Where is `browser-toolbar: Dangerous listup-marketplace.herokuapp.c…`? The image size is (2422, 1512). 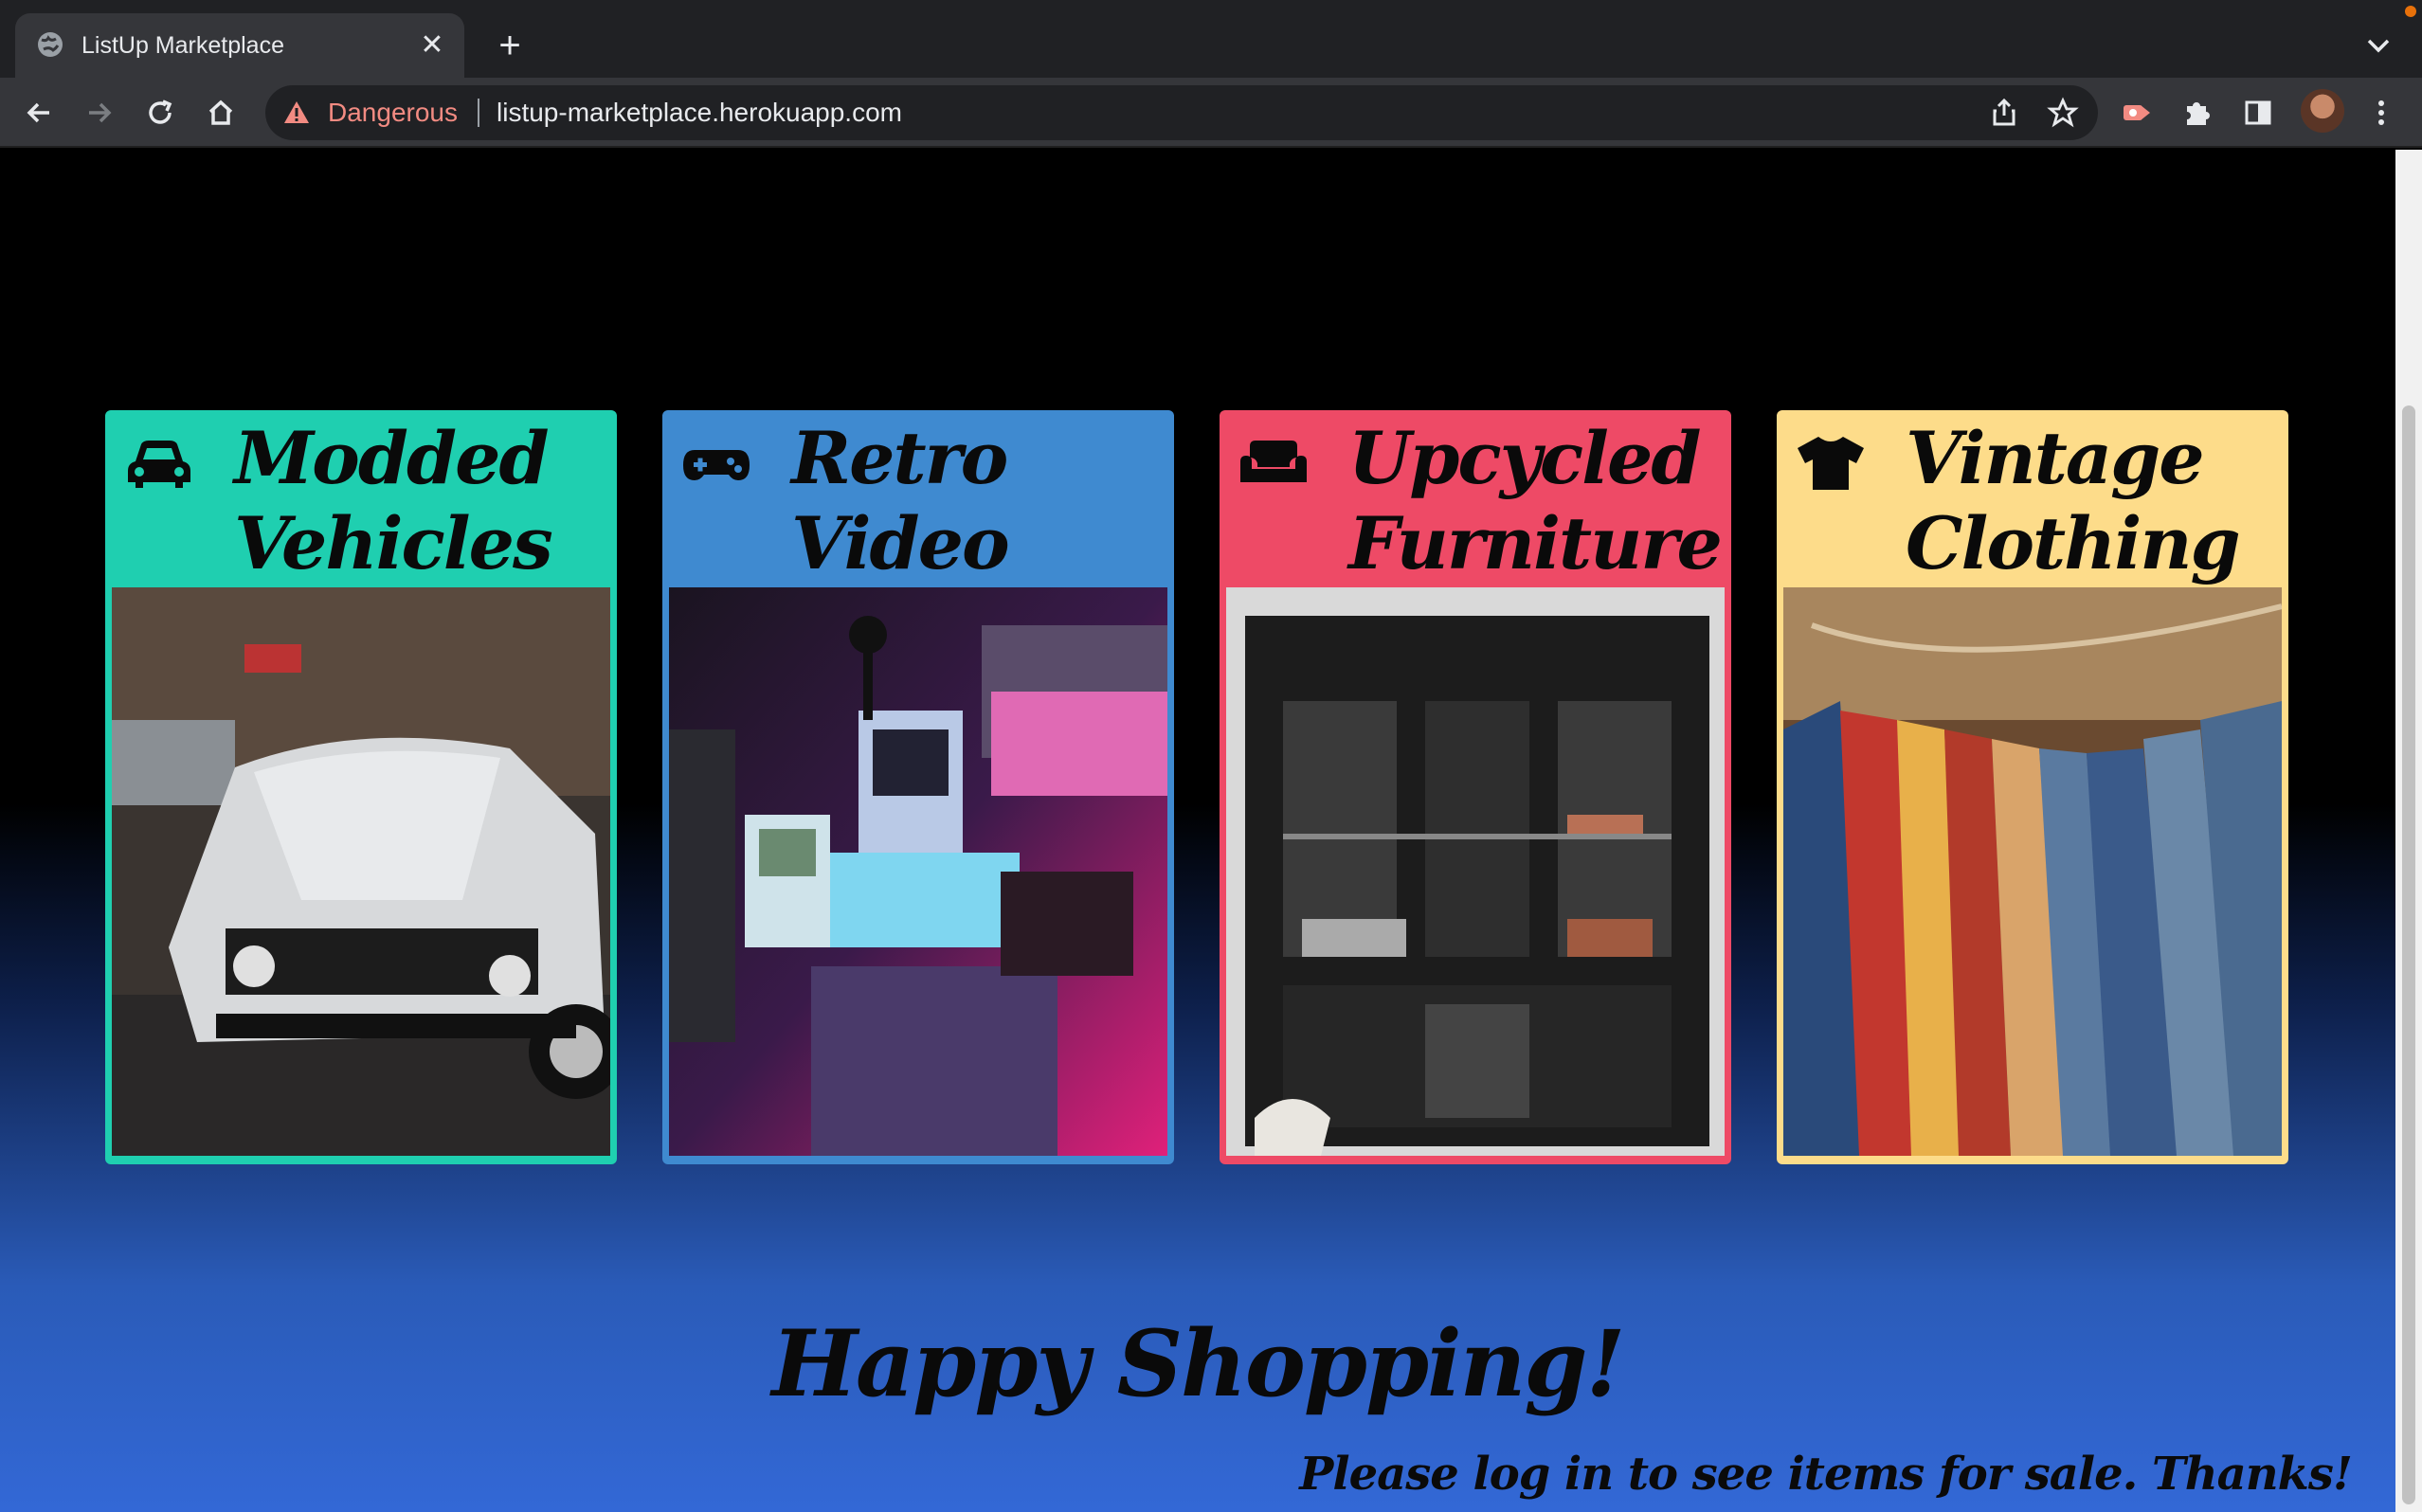
browser-toolbar: Dangerous listup-marketplace.herokuapp.c… is located at coordinates (1211, 113).